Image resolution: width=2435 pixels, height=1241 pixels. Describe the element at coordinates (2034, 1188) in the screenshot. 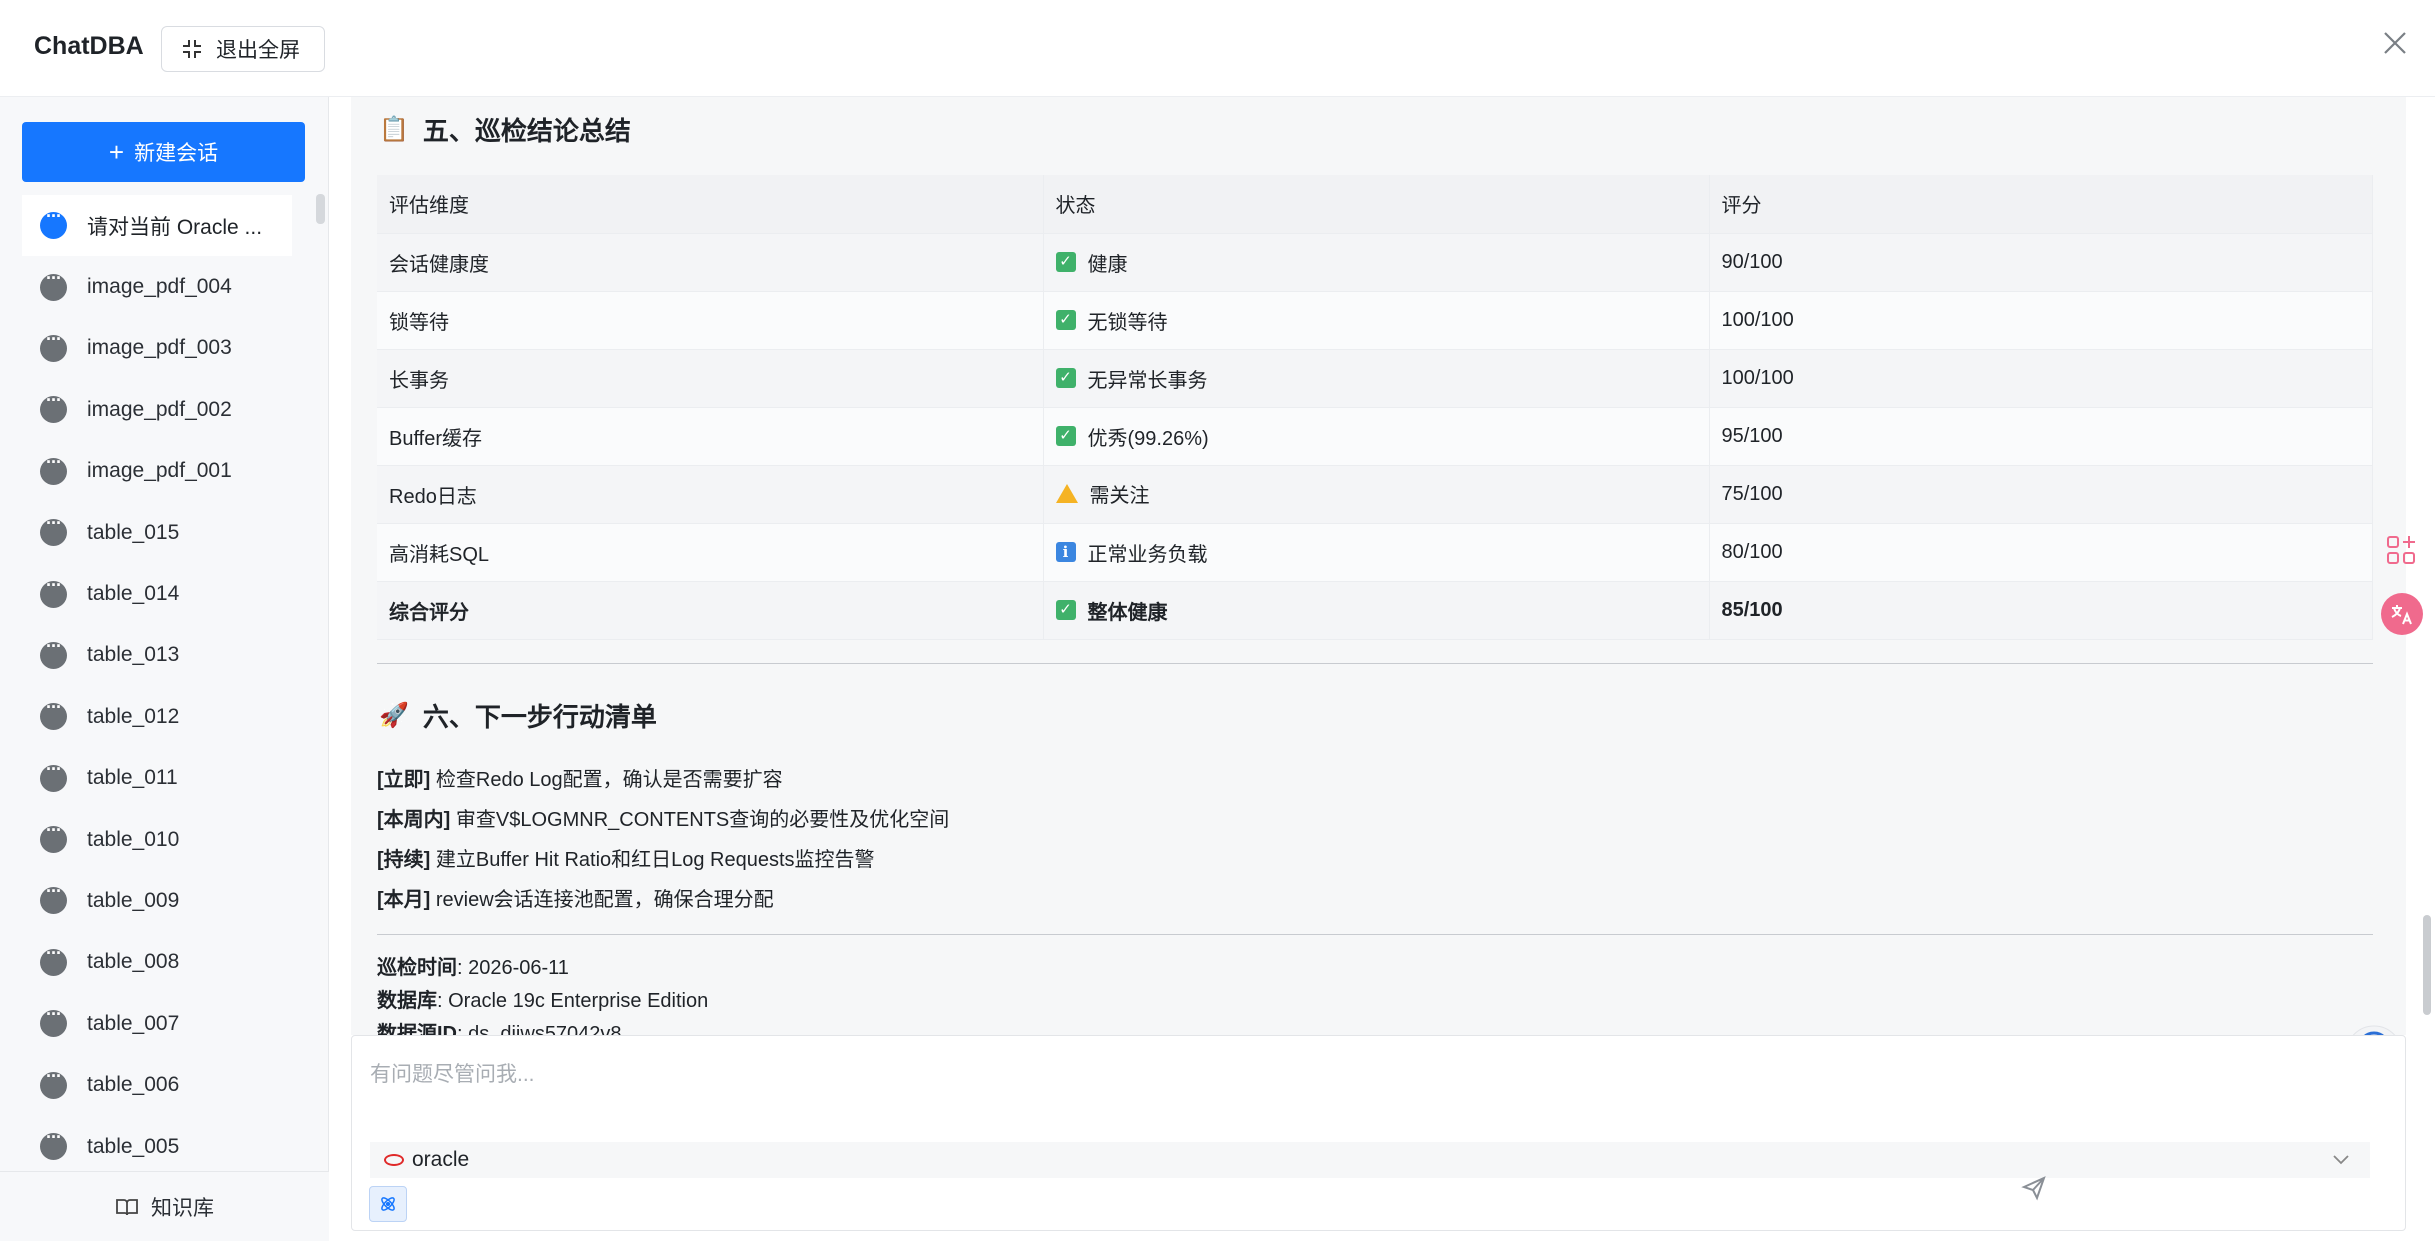

I see `send-icon` at that location.